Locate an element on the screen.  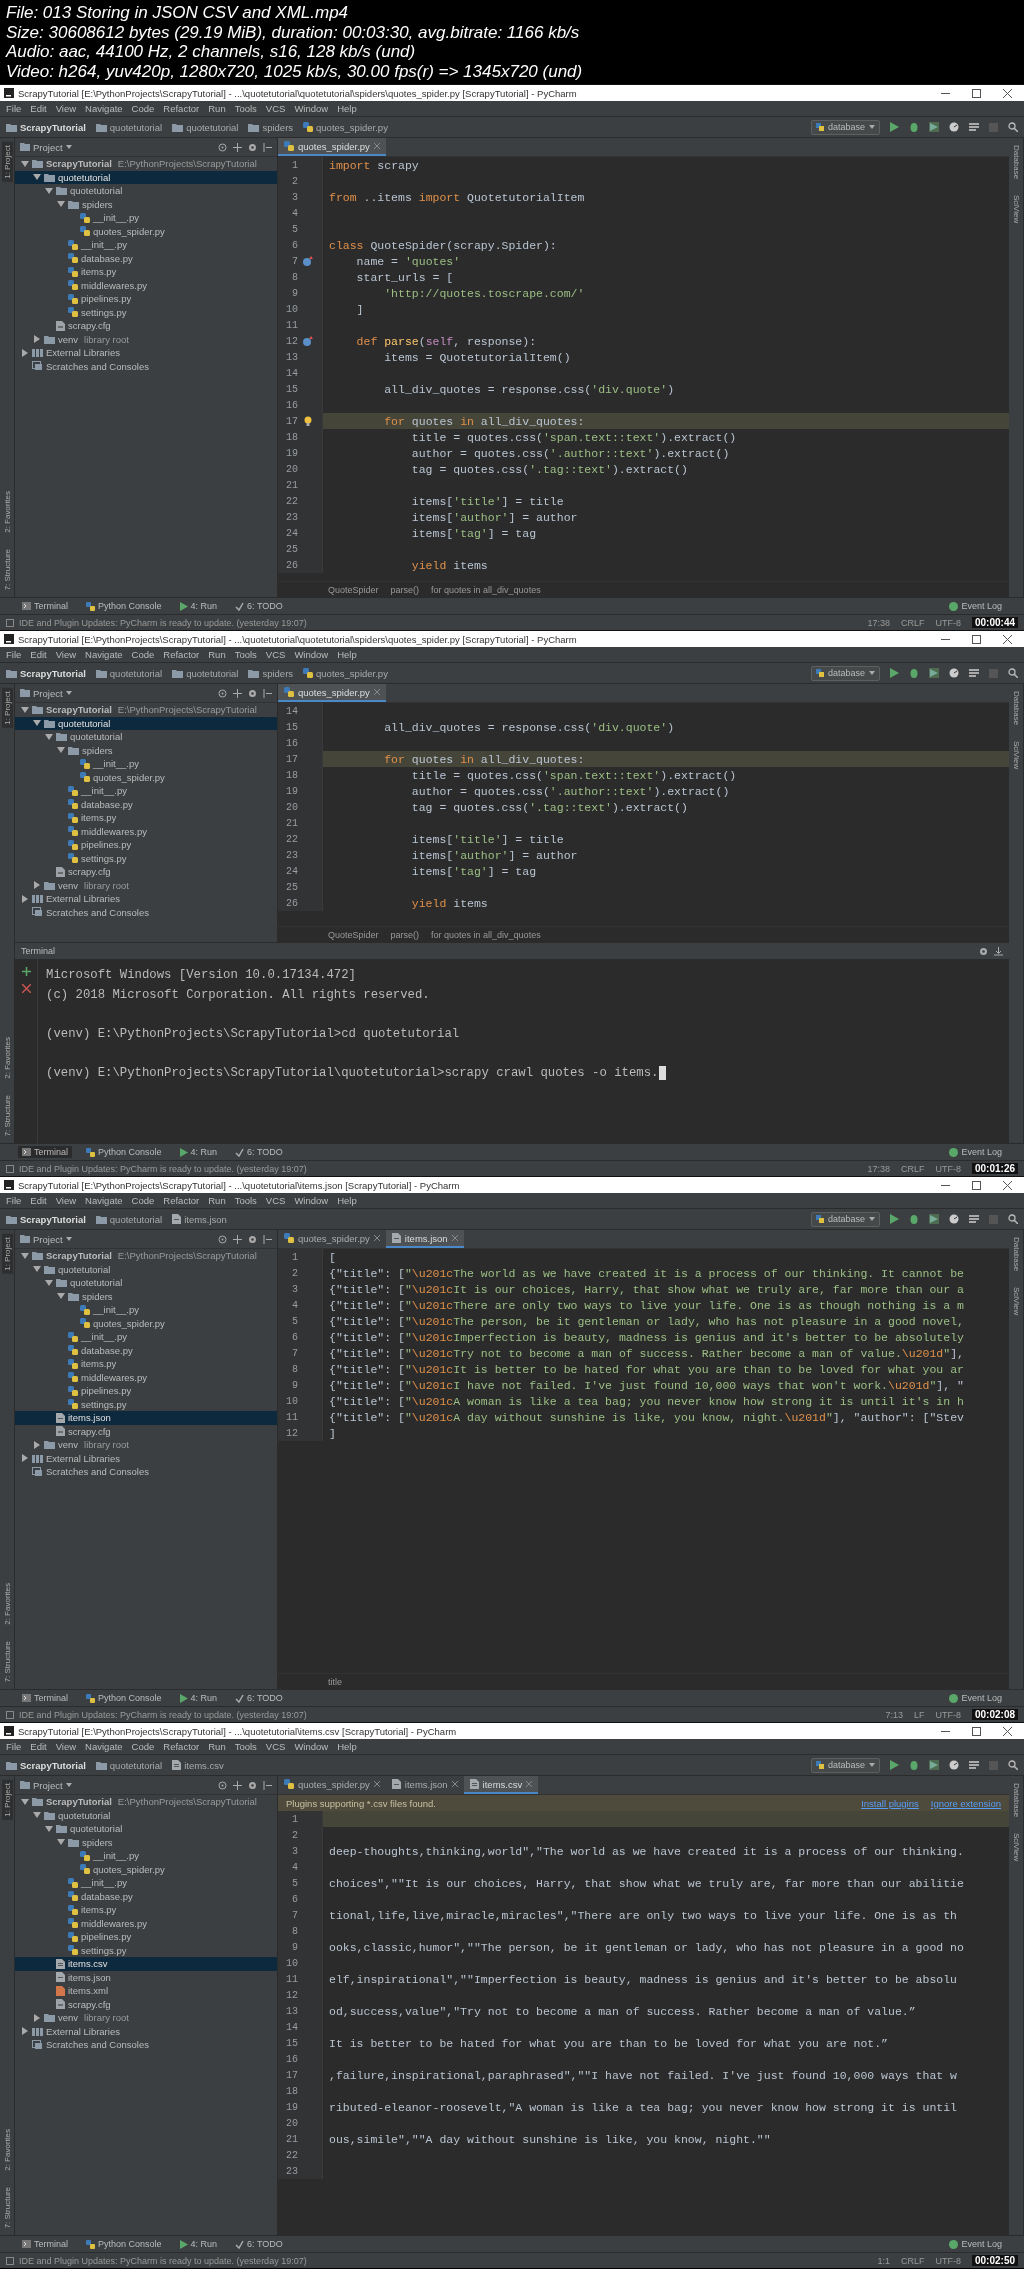
menu-item: Refactor is located at coordinates (181, 1200).